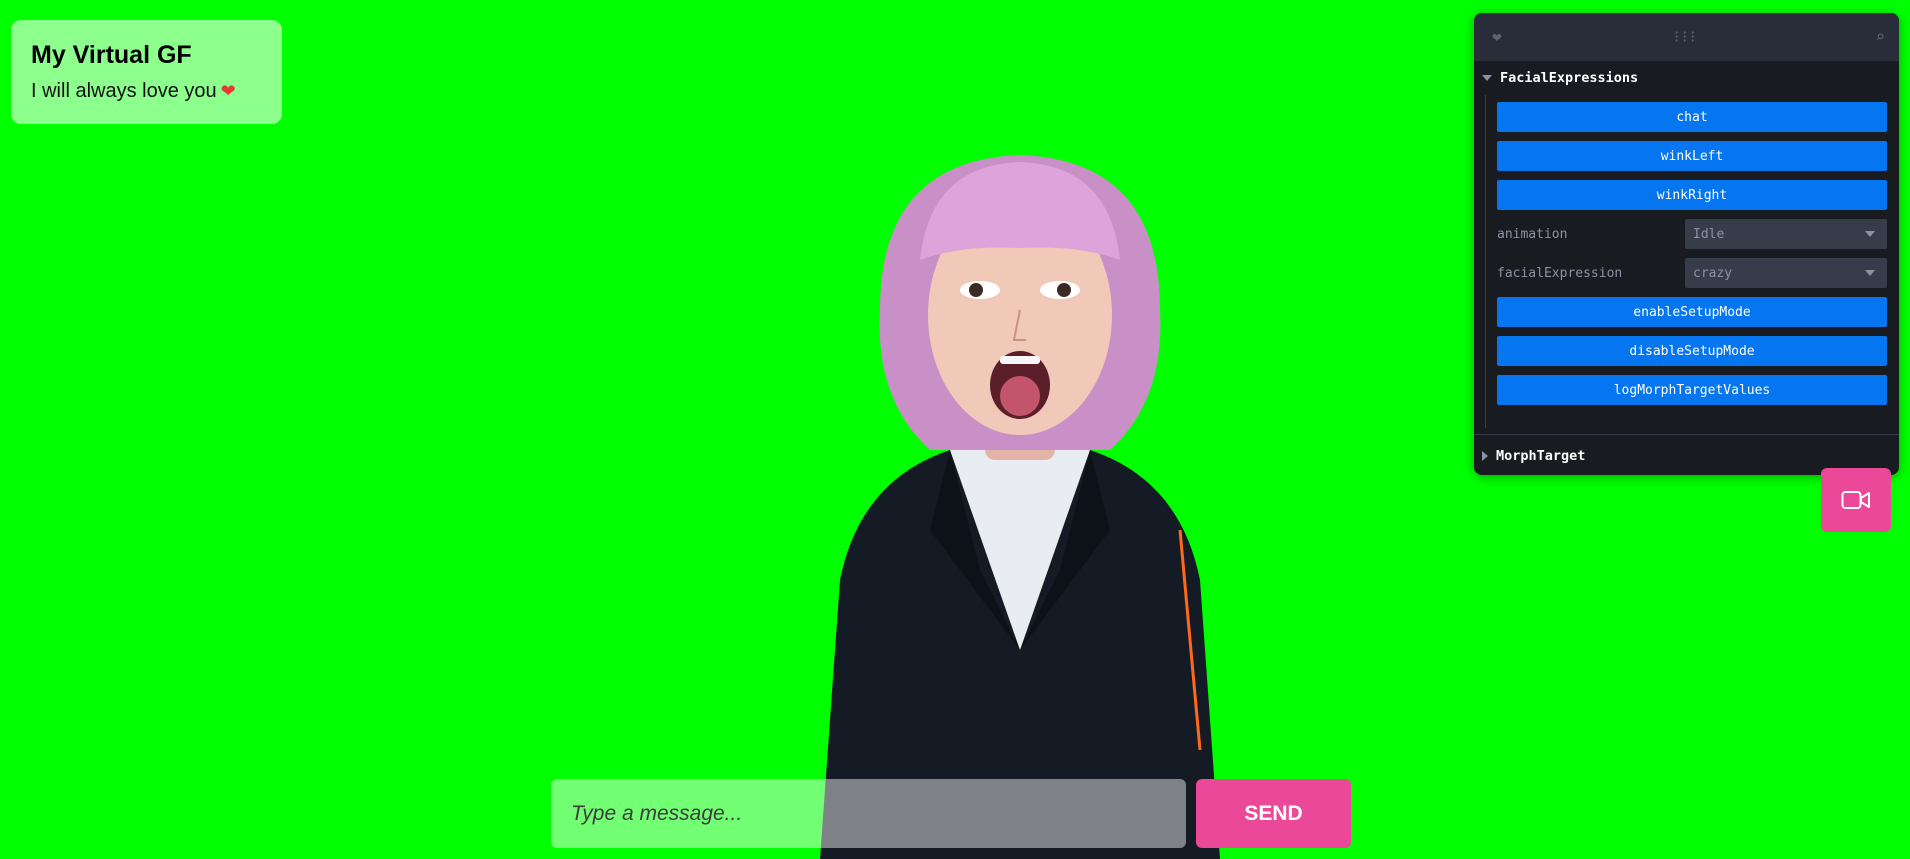 This screenshot has height=859, width=1910. Describe the element at coordinates (1709, 234) in the screenshot. I see `animation-value: Idle` at that location.